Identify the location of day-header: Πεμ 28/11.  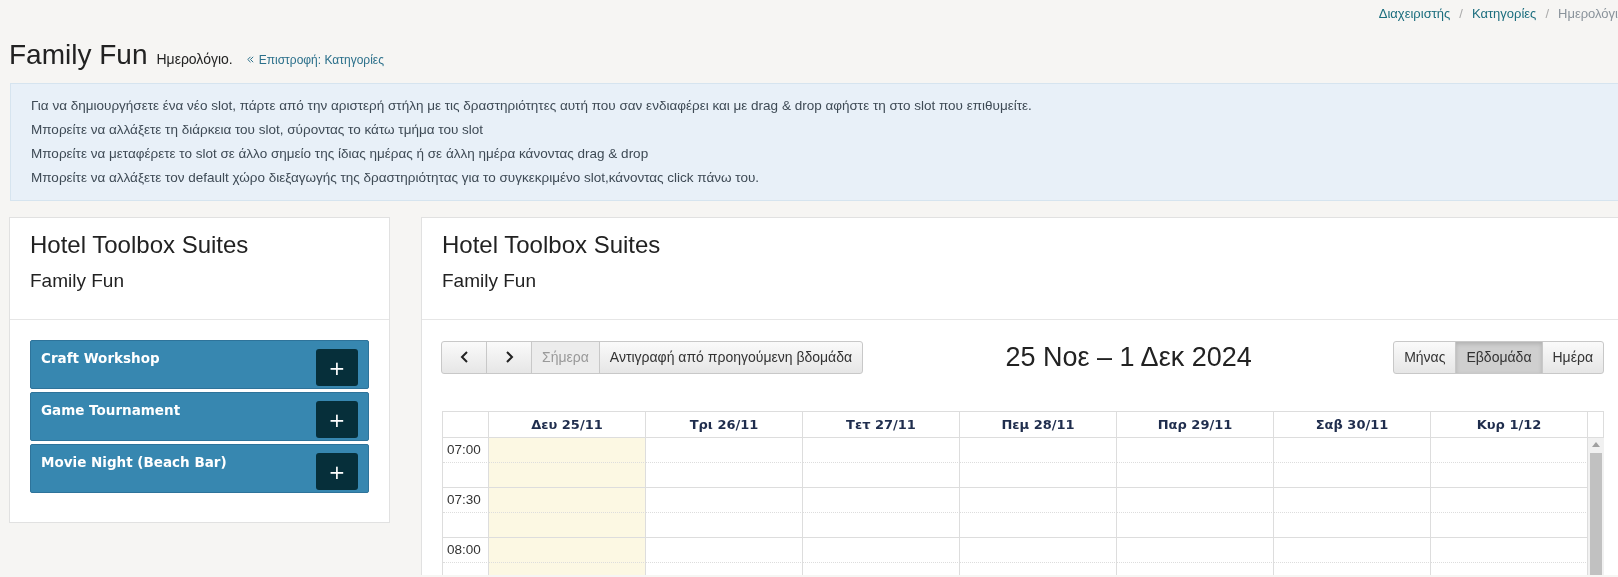
(1038, 425).